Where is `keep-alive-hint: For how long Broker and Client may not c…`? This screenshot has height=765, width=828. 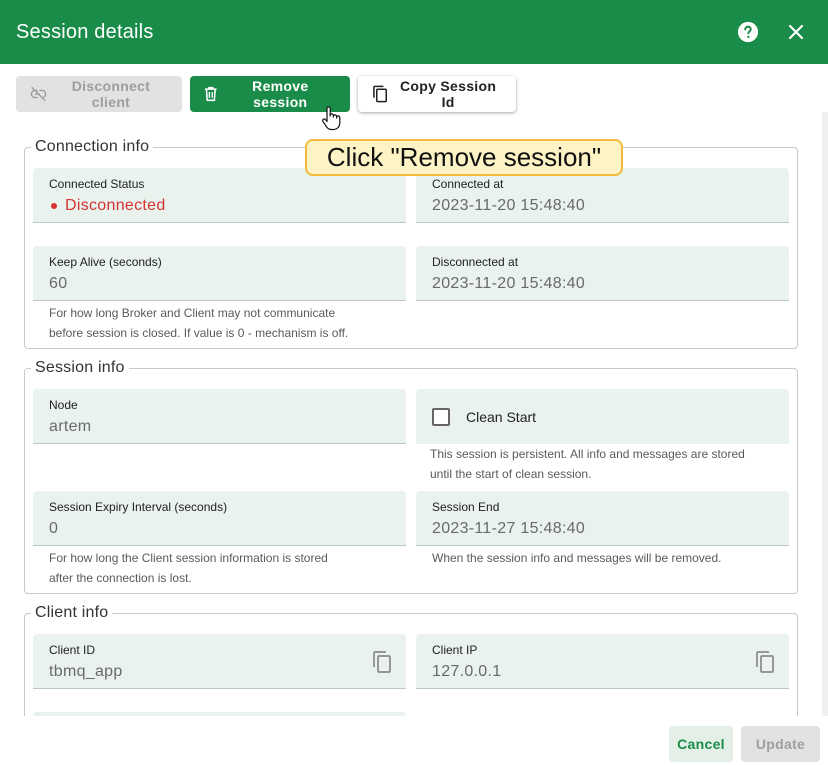
keep-alive-hint: For how long Broker and Client may not c… is located at coordinates (198, 323).